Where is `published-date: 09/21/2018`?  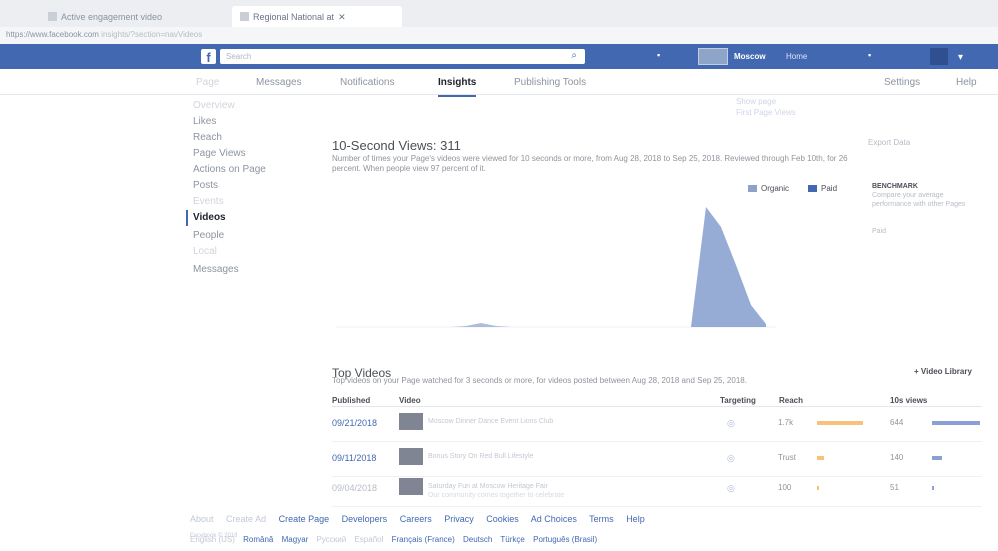
published-date: 09/21/2018 is located at coordinates (354, 423).